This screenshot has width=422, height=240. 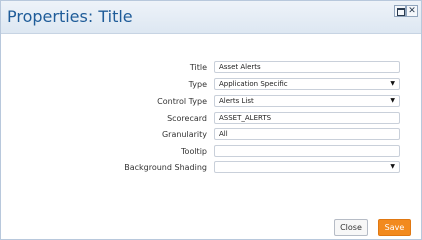 What do you see at coordinates (412, 11) in the screenshot?
I see `close-icon: ✕` at bounding box center [412, 11].